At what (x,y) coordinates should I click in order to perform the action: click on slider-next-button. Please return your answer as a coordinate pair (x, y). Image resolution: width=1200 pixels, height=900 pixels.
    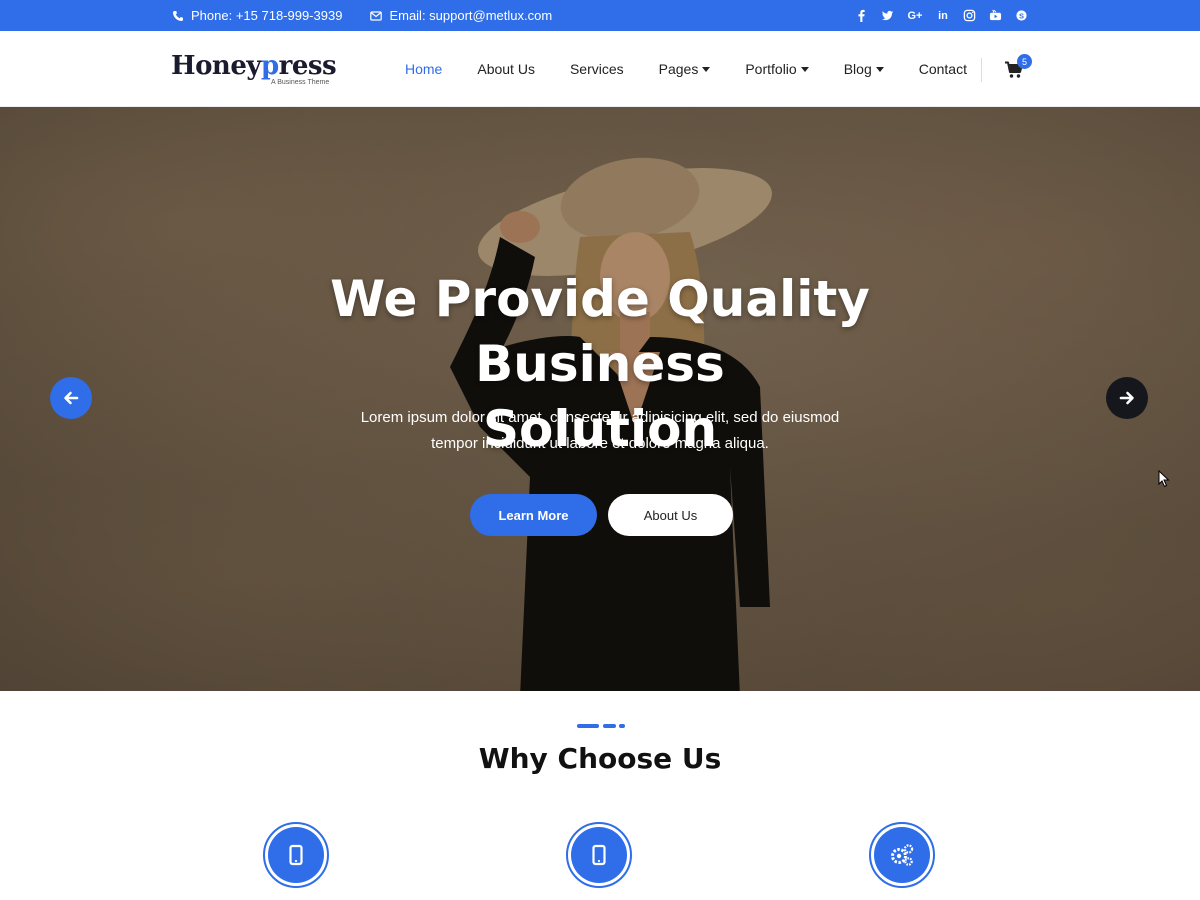
    Looking at the image, I should click on (1127, 398).